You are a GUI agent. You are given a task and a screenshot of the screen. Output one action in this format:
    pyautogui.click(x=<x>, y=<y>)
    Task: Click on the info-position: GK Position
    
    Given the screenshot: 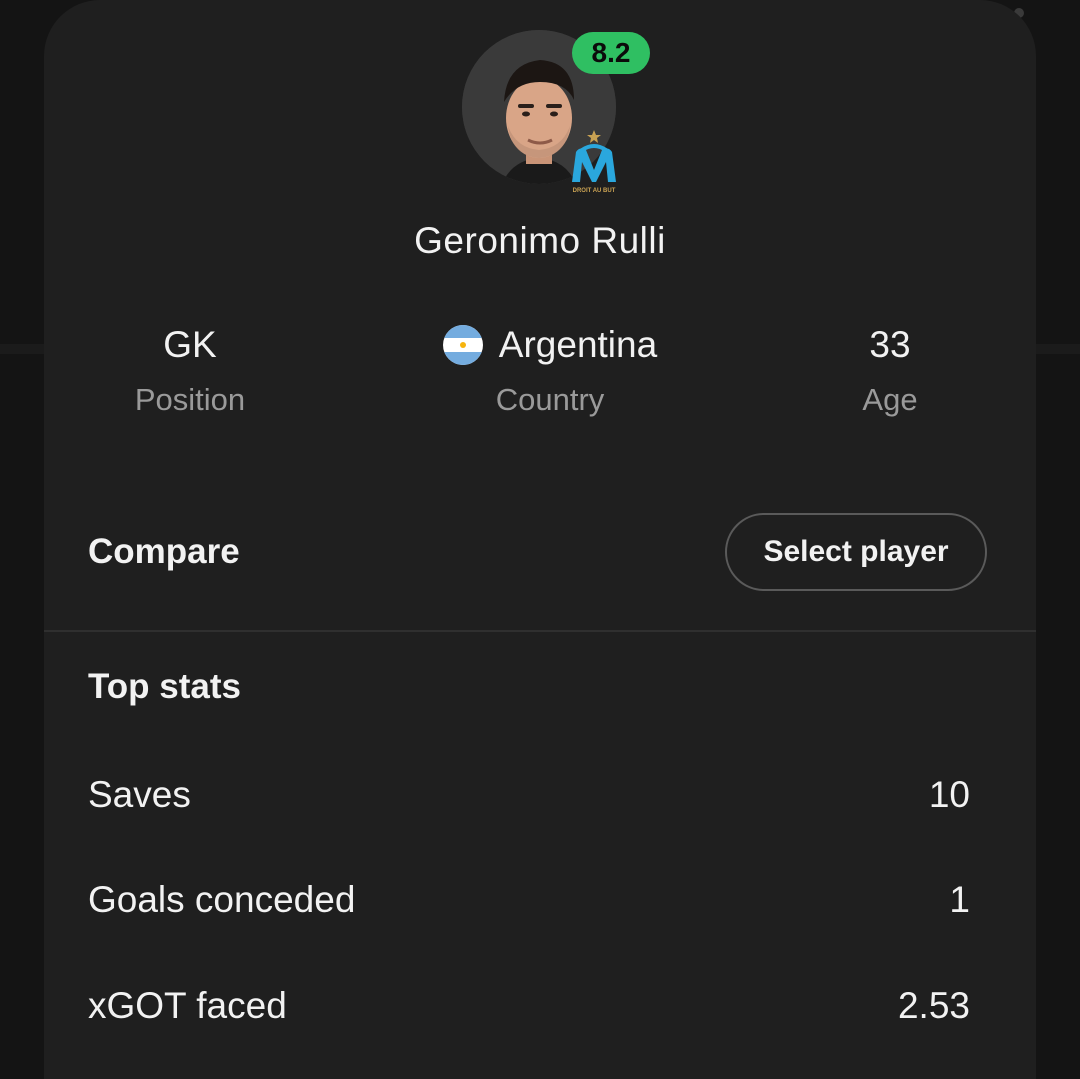 What is the action you would take?
    pyautogui.click(x=190, y=370)
    